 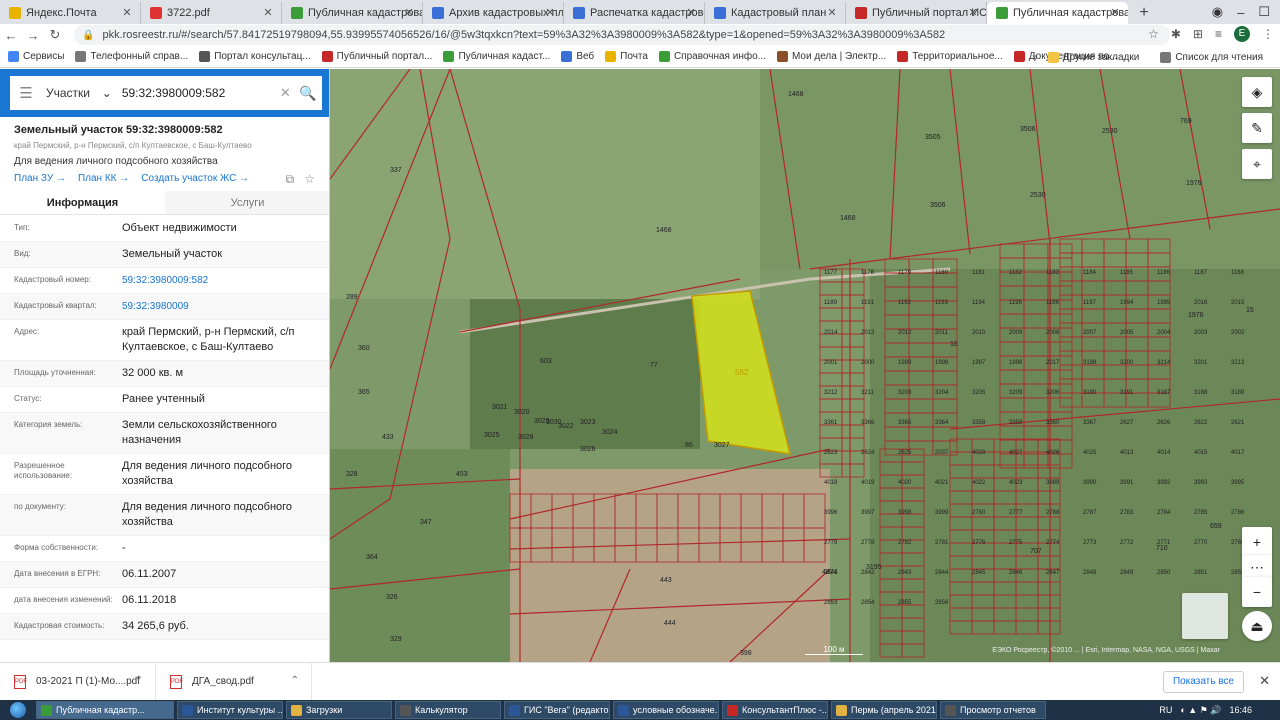 What do you see at coordinates (1198, 34) in the screenshot?
I see `puzzle-icon: ⊞` at bounding box center [1198, 34].